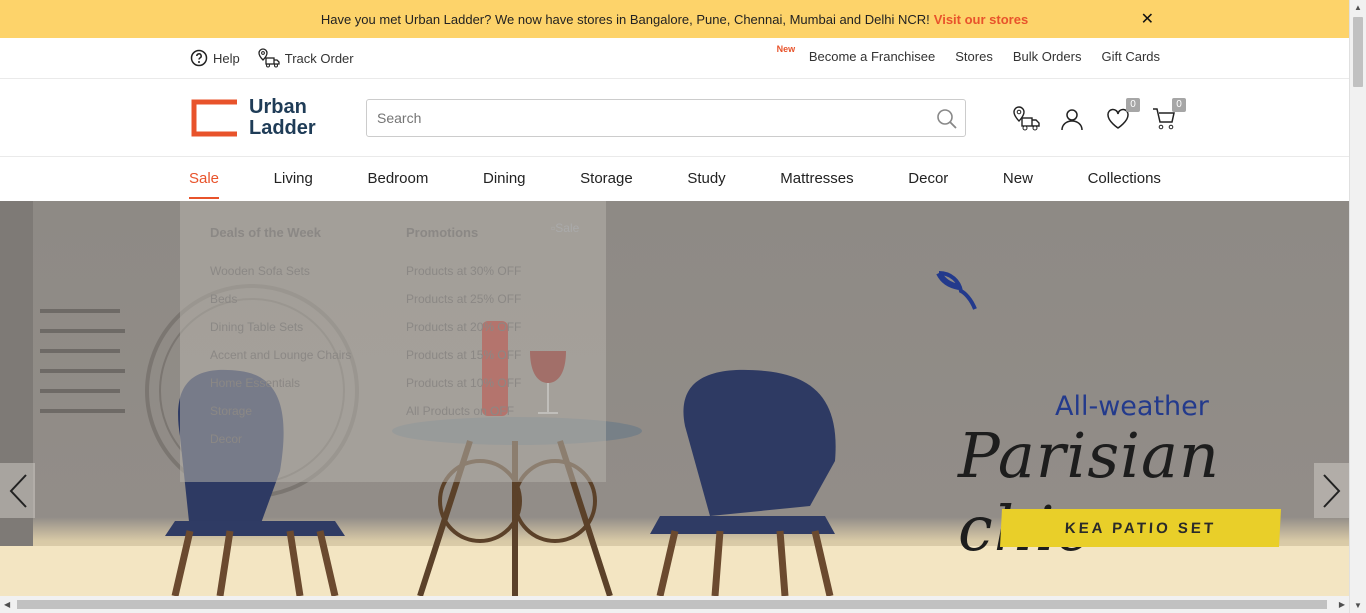  What do you see at coordinates (1122, 115) in the screenshot?
I see `wishlist-button: 0` at bounding box center [1122, 115].